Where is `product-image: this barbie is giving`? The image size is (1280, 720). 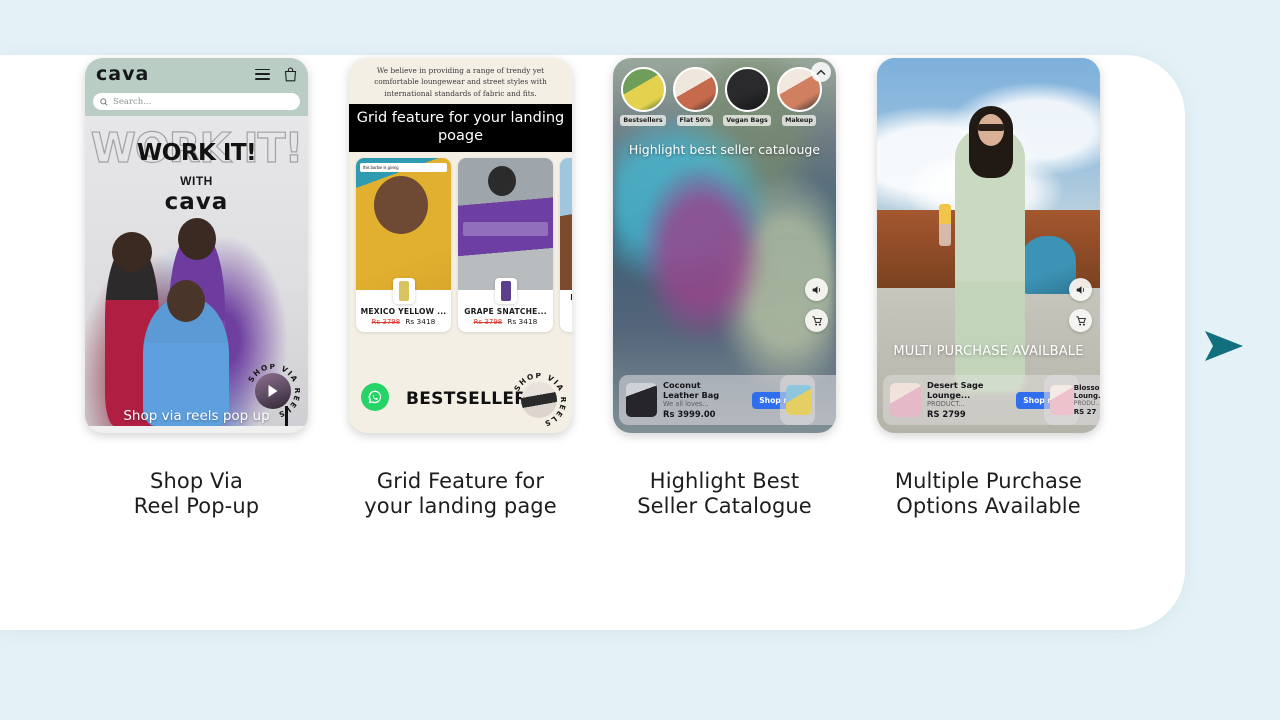 product-image: this barbie is giving is located at coordinates (403, 224).